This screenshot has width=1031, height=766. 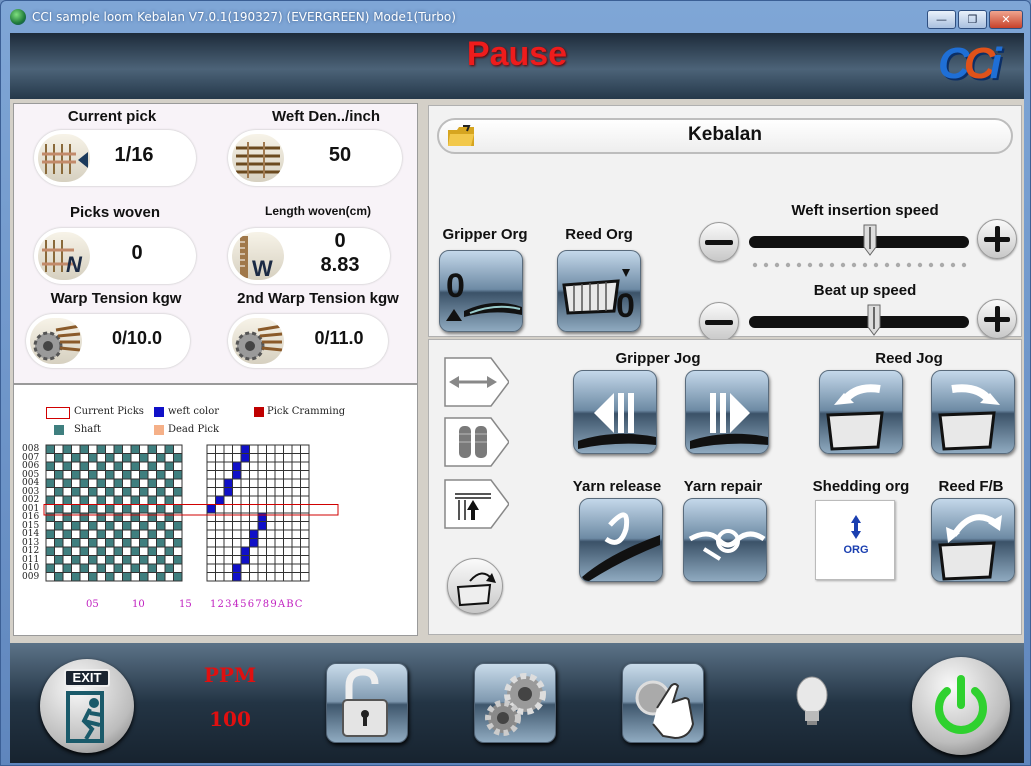 I want to click on picks-woven-display: N 0, so click(x=115, y=256).